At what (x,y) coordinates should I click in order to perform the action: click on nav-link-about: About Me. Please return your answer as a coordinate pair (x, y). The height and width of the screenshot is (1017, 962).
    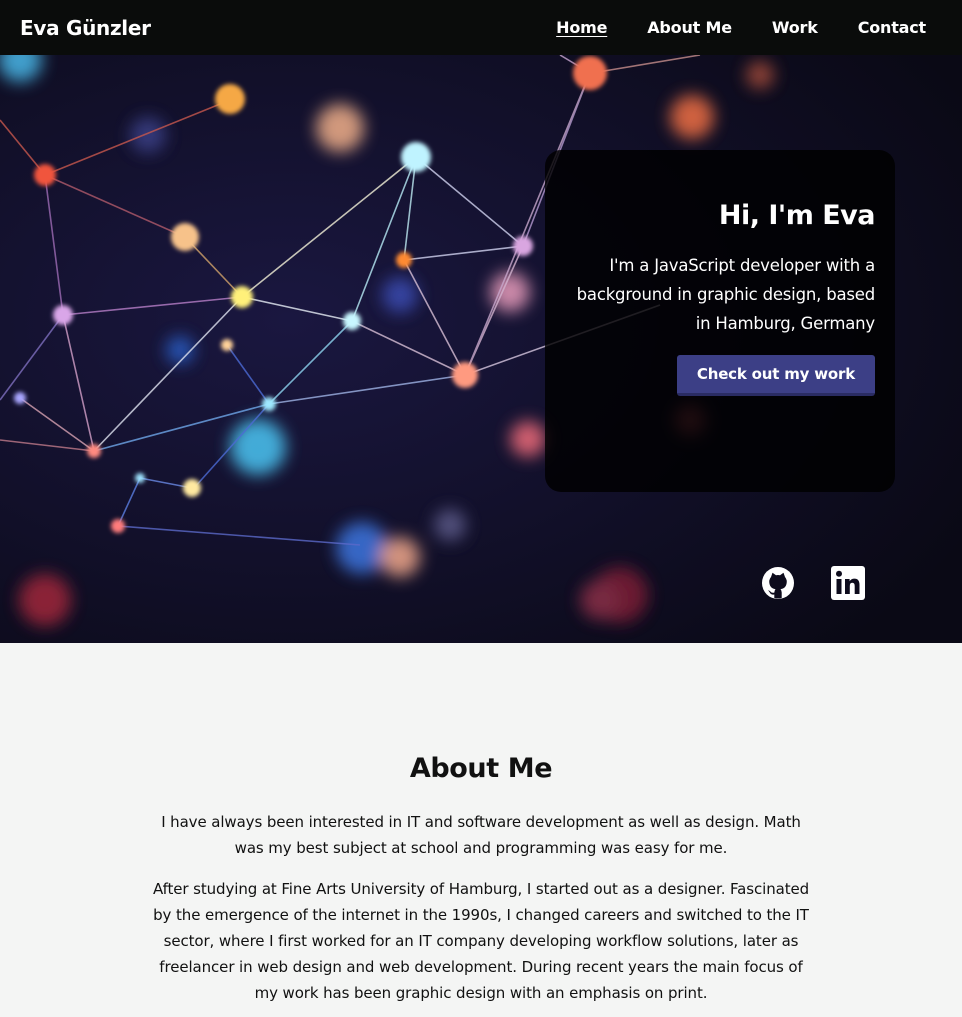
    Looking at the image, I should click on (689, 27).